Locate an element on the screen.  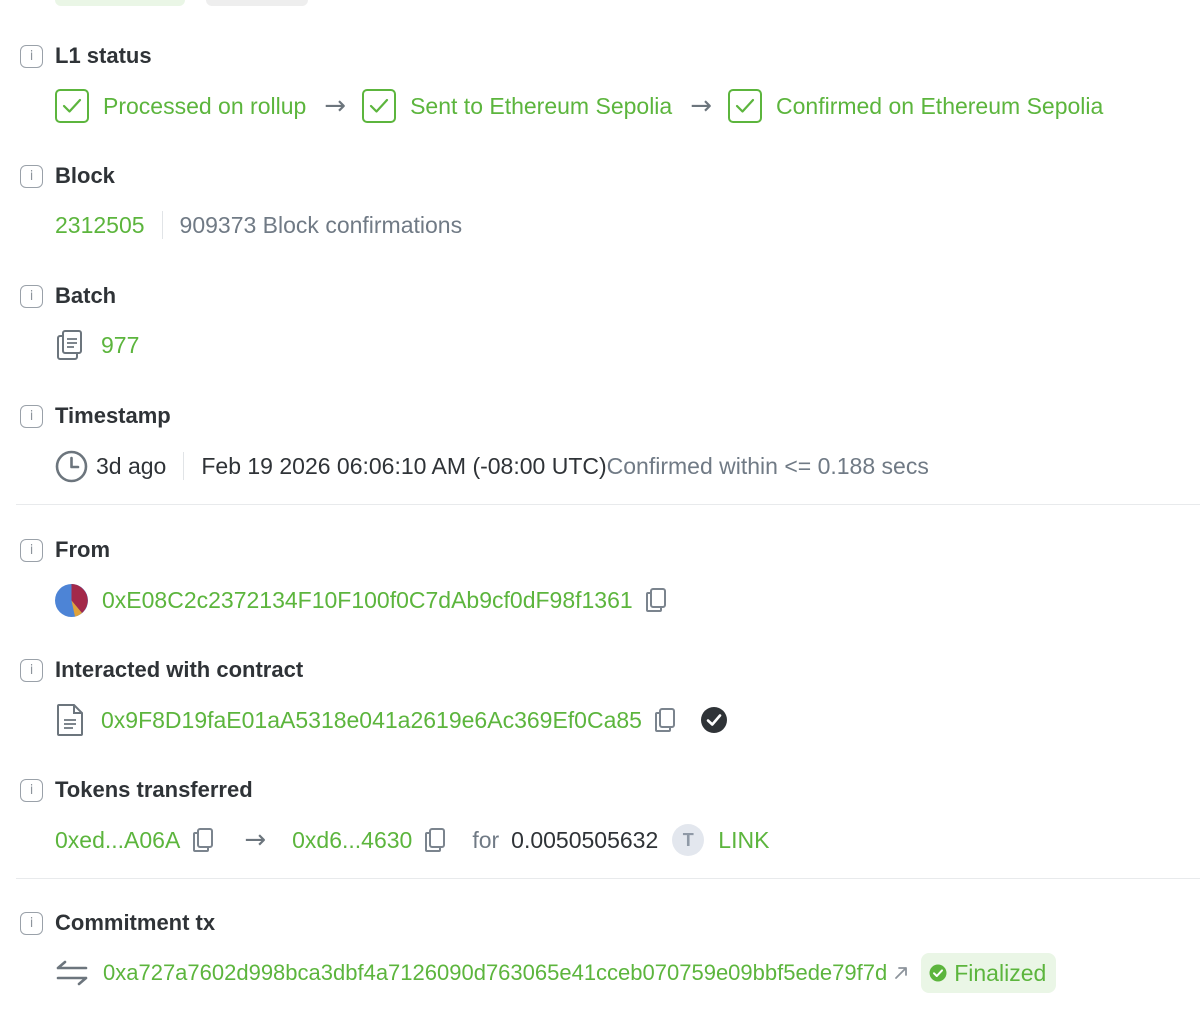
status-pill-top is located at coordinates (120, 3).